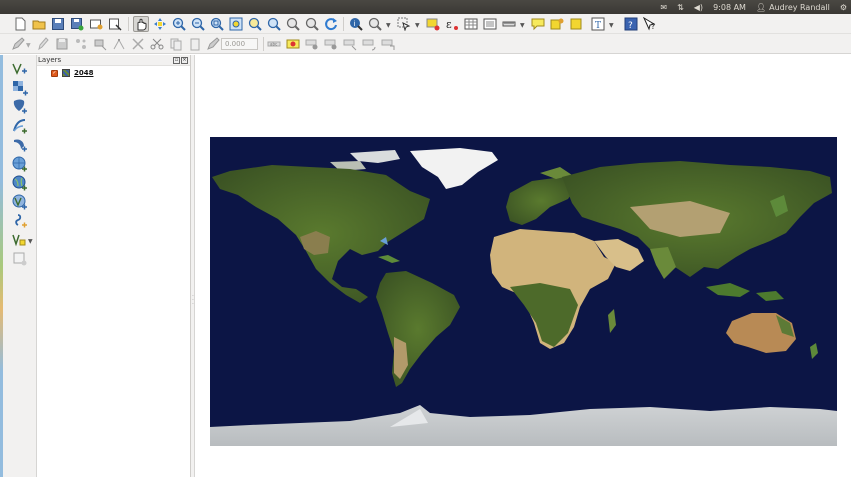 The image size is (851, 477). I want to click on add-wfs-layer-icon, so click(20, 202).